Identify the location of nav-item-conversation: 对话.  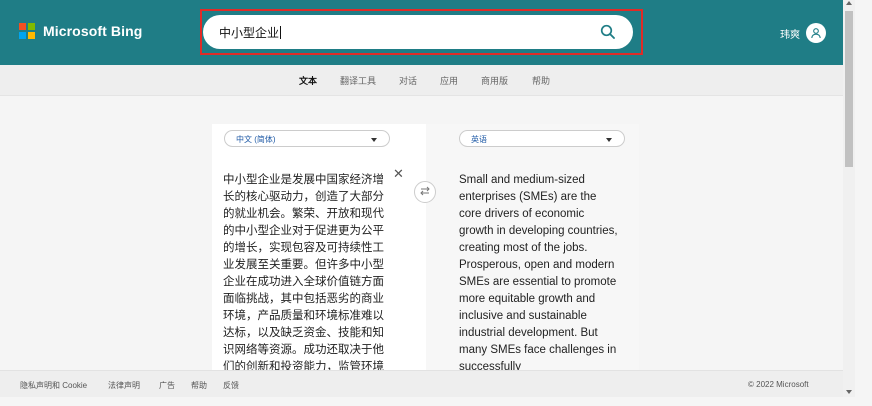
(408, 80).